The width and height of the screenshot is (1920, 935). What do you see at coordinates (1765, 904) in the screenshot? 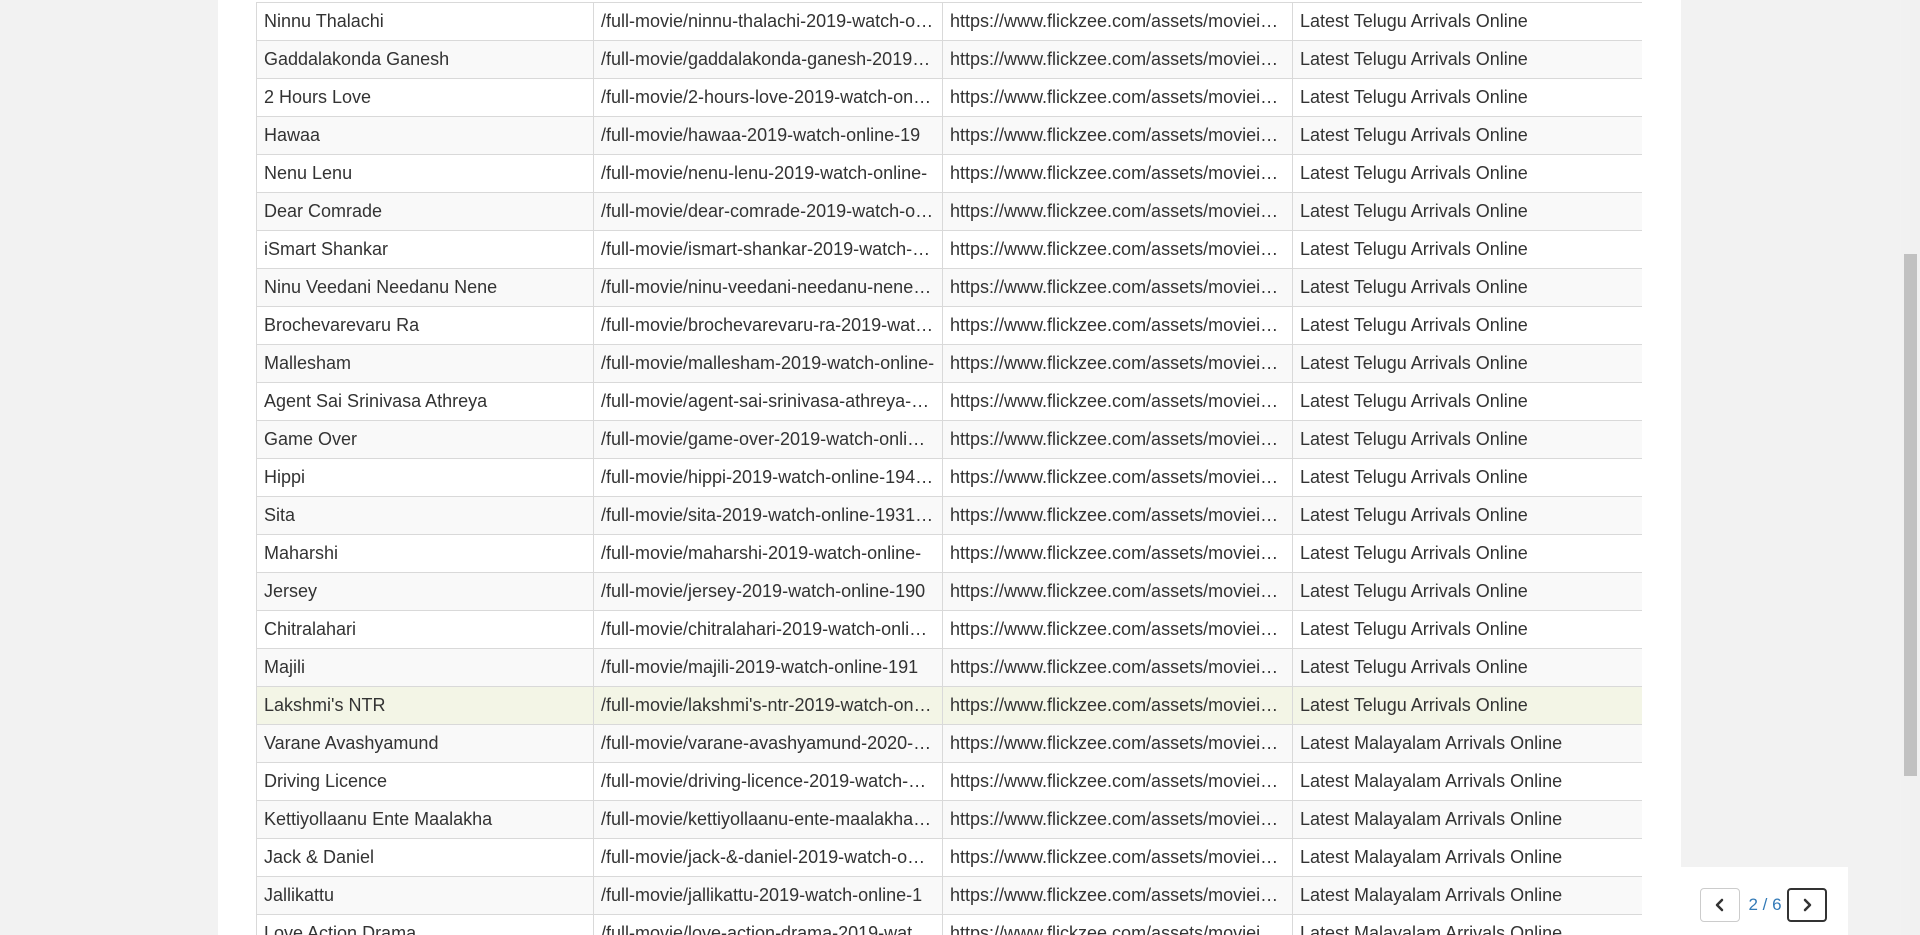
I see `page-indicator: 2 / 6` at bounding box center [1765, 904].